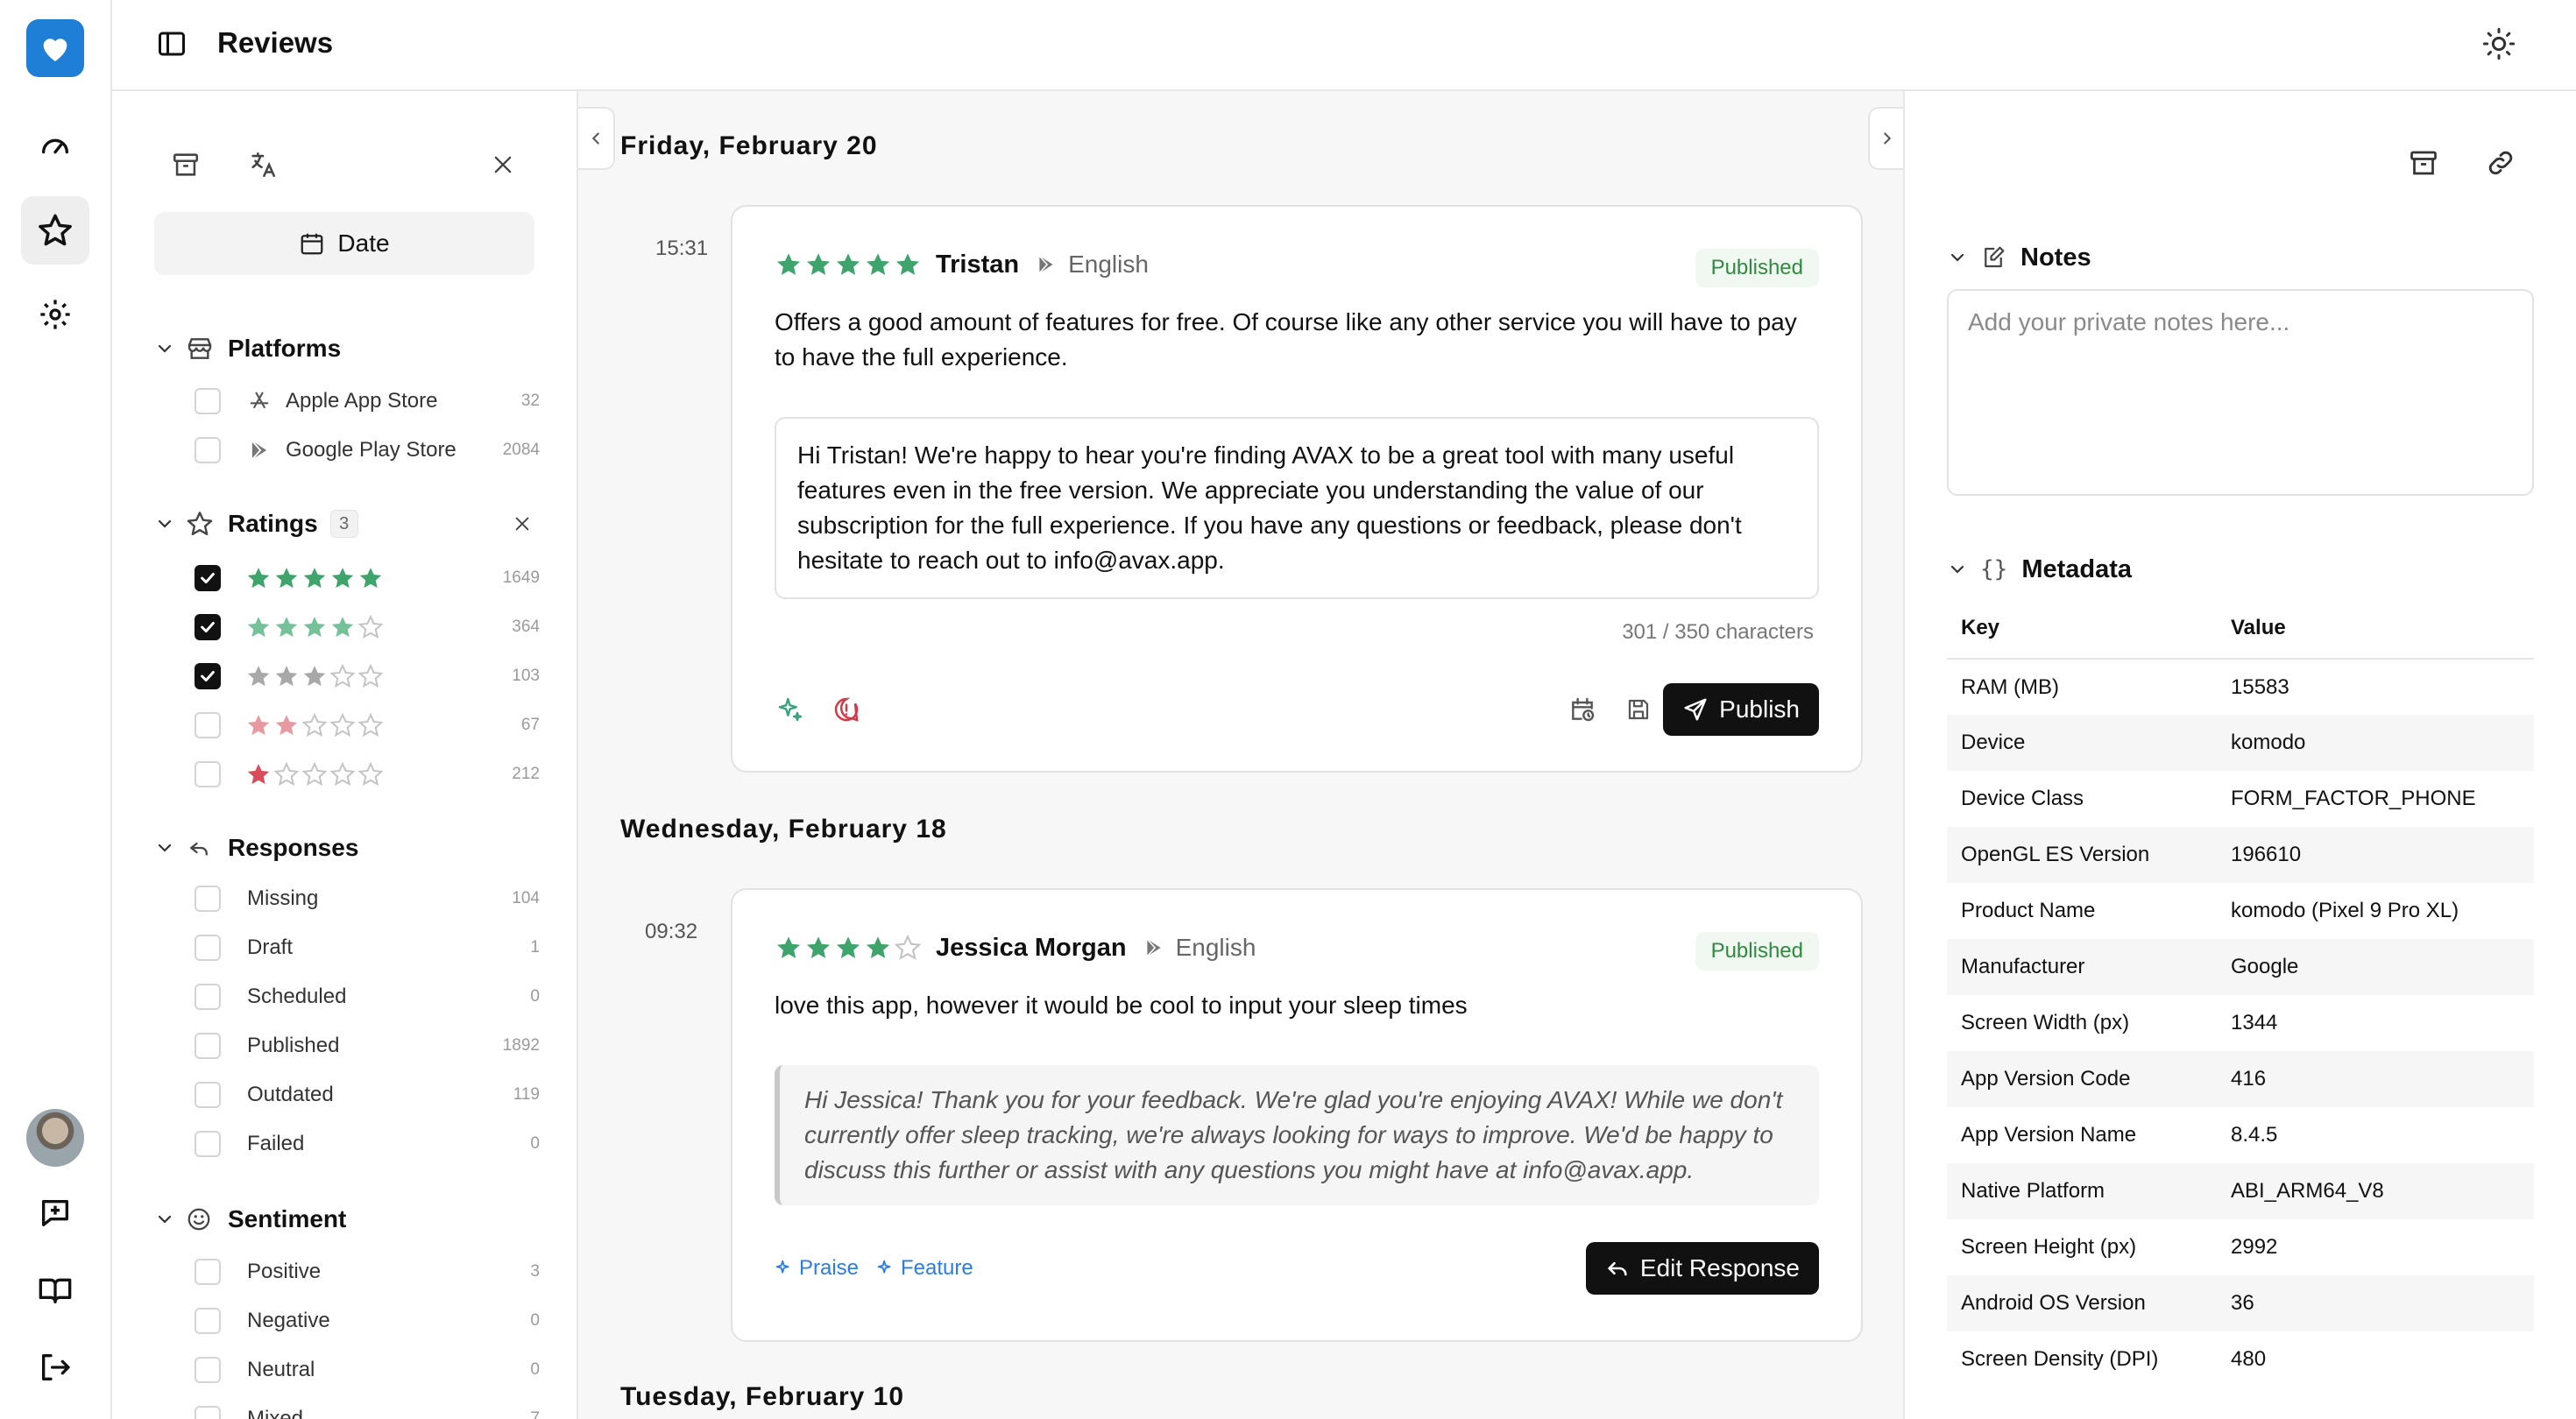 Image resolution: width=2576 pixels, height=1419 pixels. I want to click on settings-button, so click(55, 314).